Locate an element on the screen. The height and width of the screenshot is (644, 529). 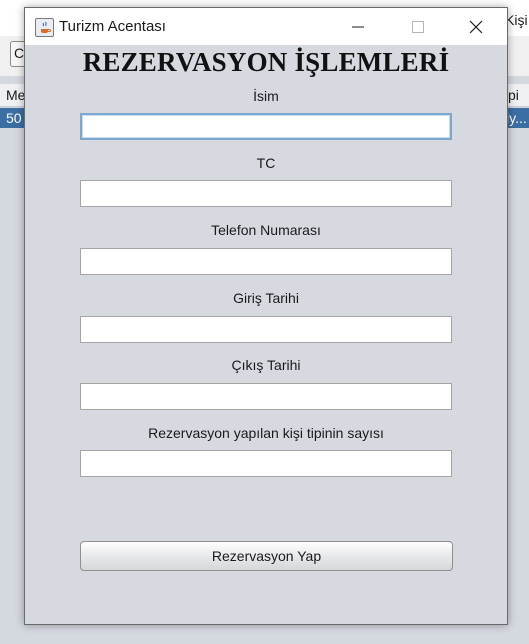
maximize-icon is located at coordinates (418, 26).